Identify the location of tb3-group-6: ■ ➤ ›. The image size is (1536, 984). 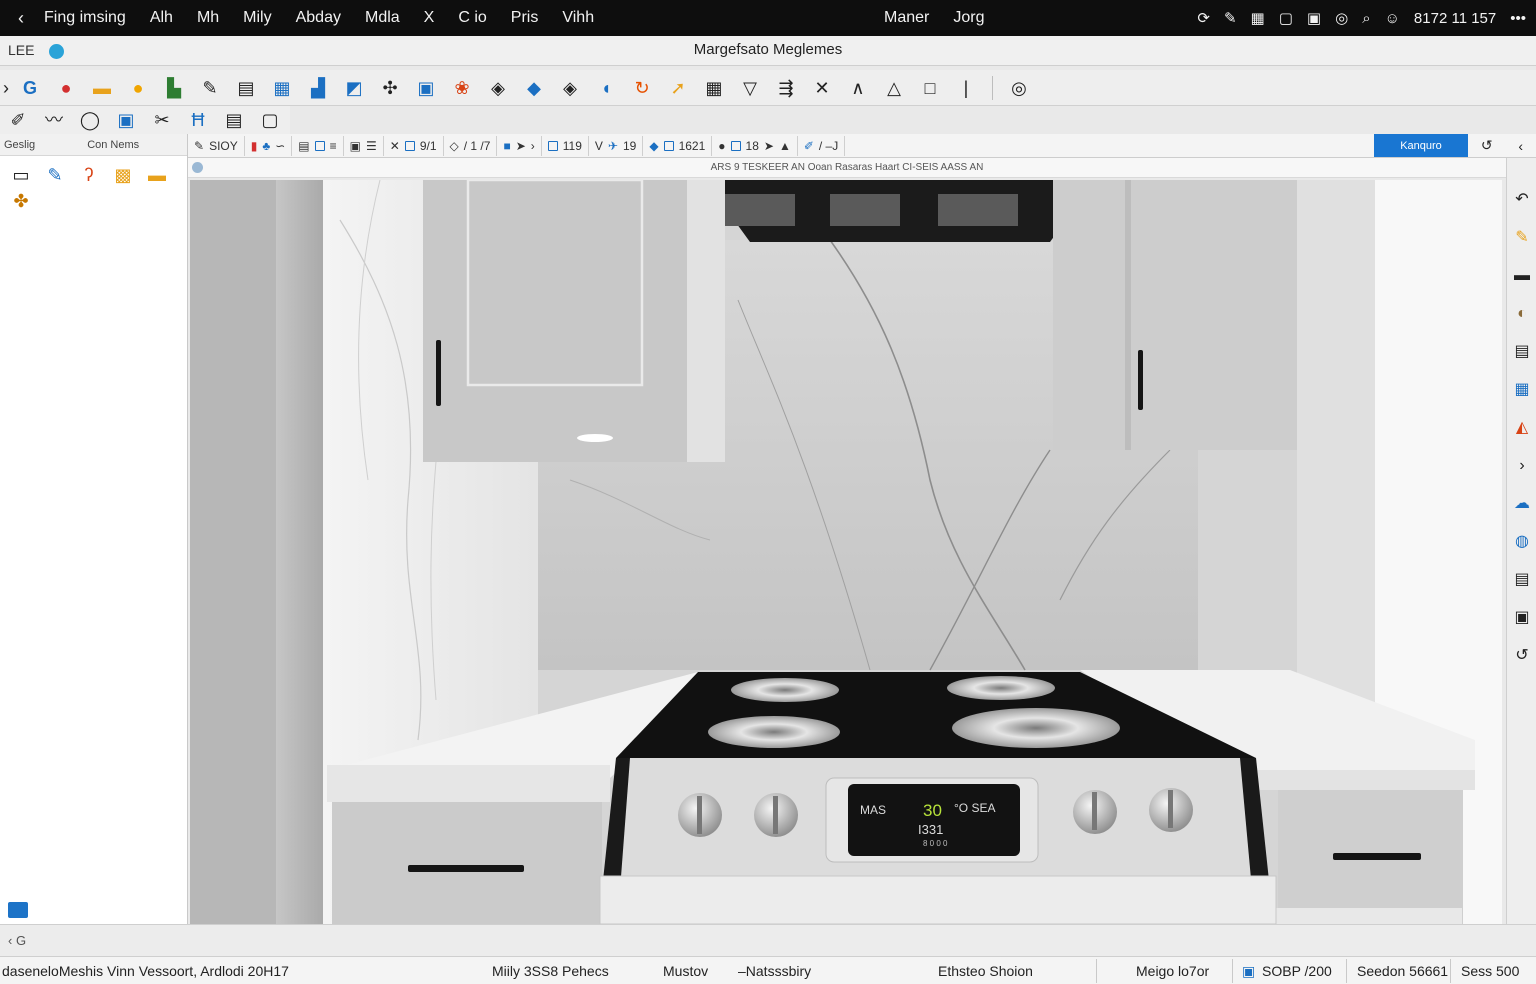
(519, 145).